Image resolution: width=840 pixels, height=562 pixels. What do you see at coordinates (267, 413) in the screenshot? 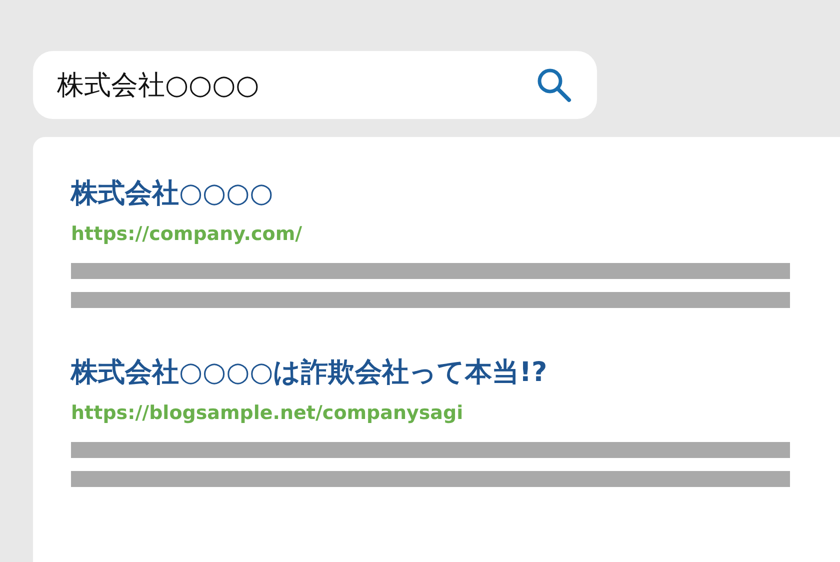
I see `result-url: https://blogsample.net/companysagi` at bounding box center [267, 413].